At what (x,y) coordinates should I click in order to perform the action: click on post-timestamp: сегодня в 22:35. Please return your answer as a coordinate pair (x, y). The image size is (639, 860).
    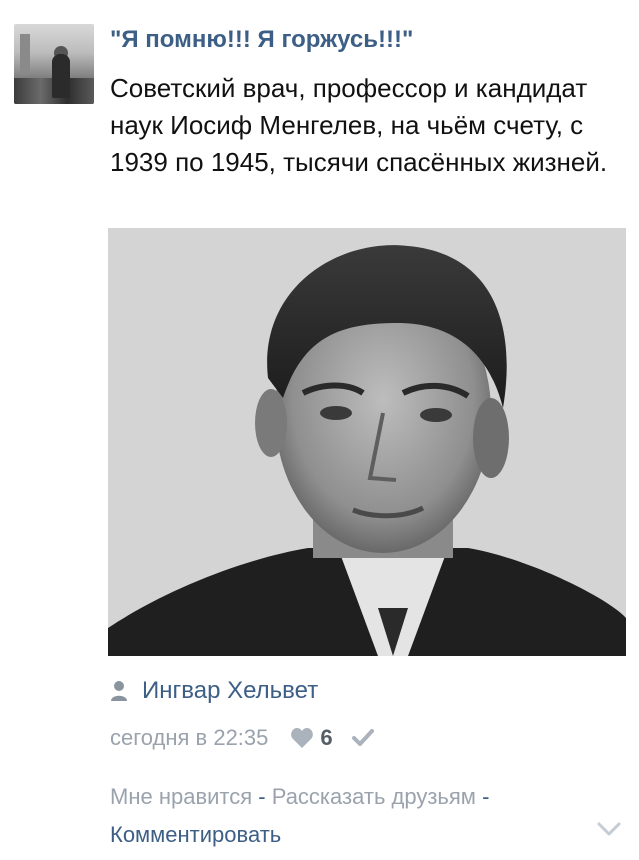
    Looking at the image, I should click on (189, 737).